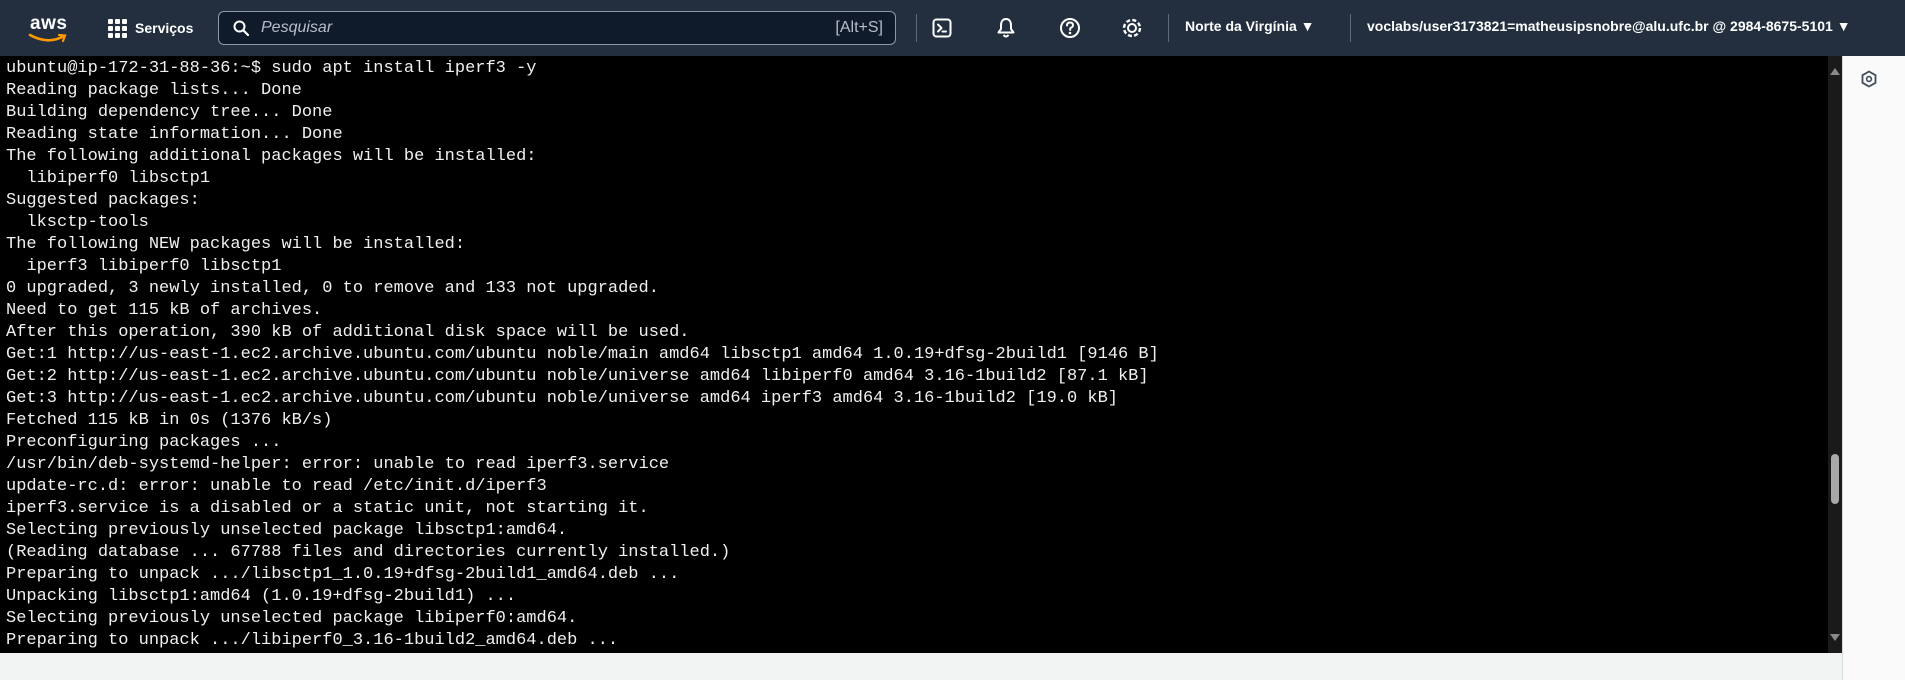 The image size is (1905, 680). What do you see at coordinates (1835, 637) in the screenshot?
I see `scroll-down-icon` at bounding box center [1835, 637].